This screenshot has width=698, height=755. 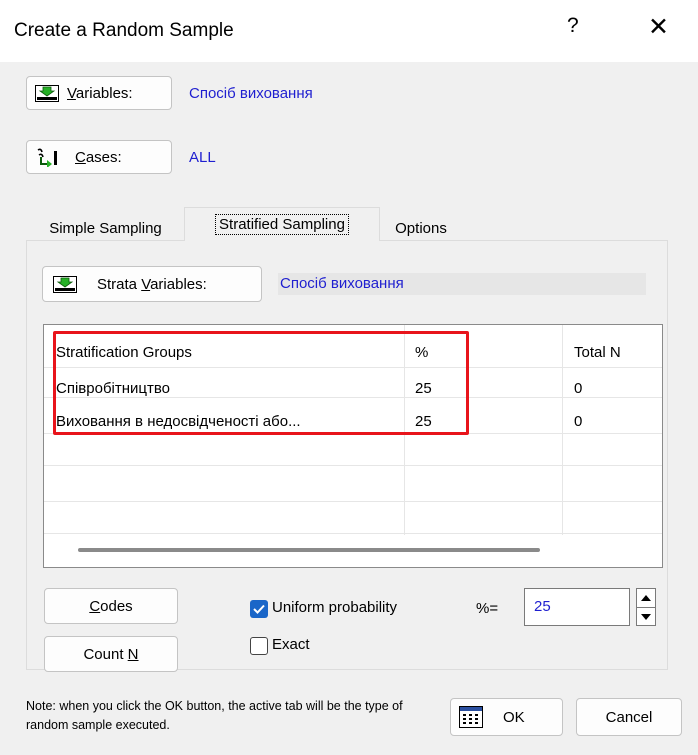 I want to click on spin-up-icon, so click(x=646, y=598).